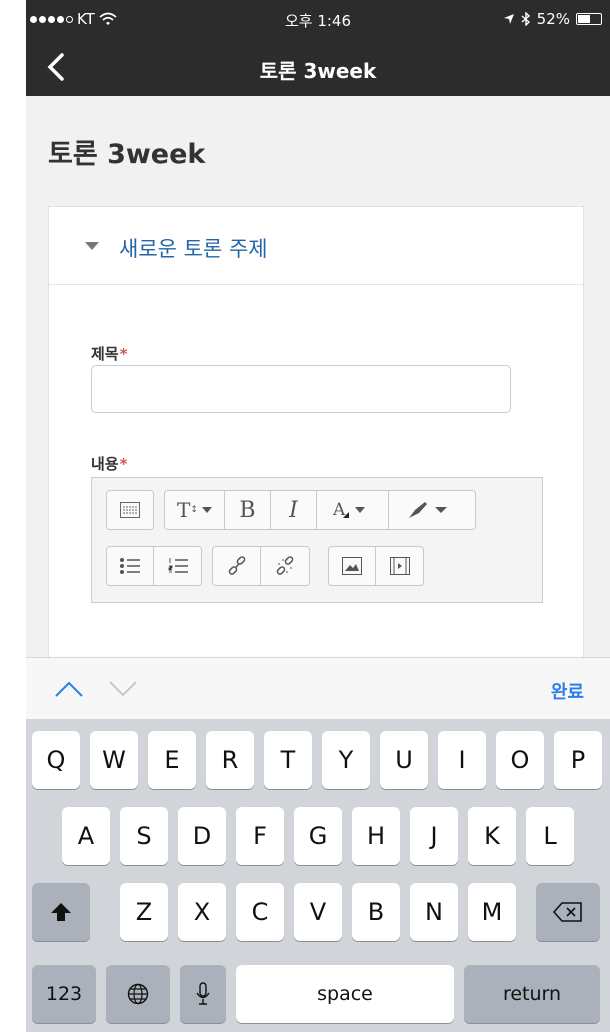  I want to click on key-k: K, so click(492, 836).